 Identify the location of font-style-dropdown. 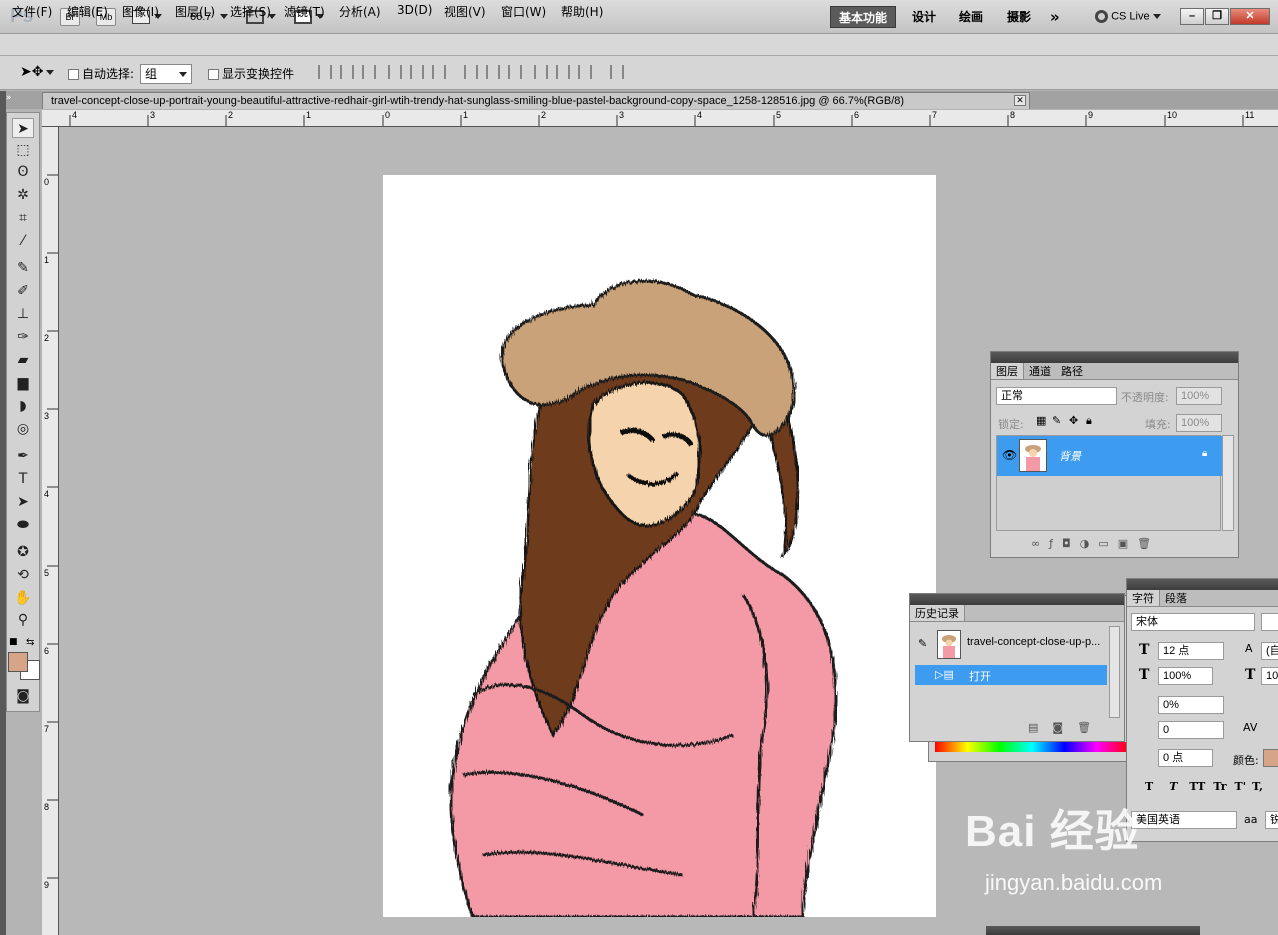
(1269, 622).